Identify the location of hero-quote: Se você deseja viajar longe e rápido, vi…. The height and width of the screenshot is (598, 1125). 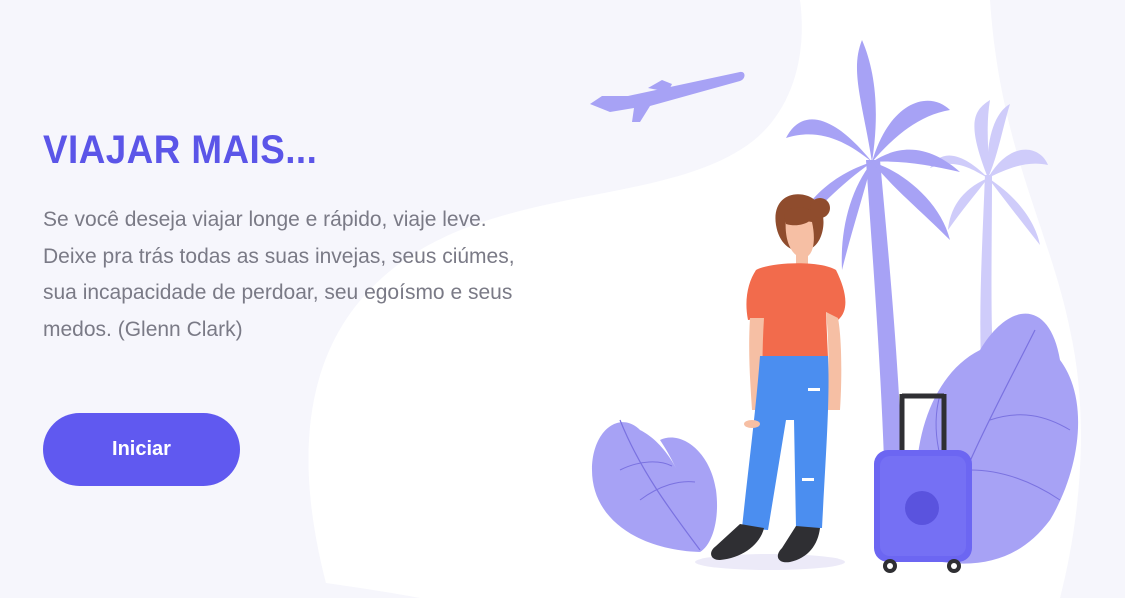
(279, 274).